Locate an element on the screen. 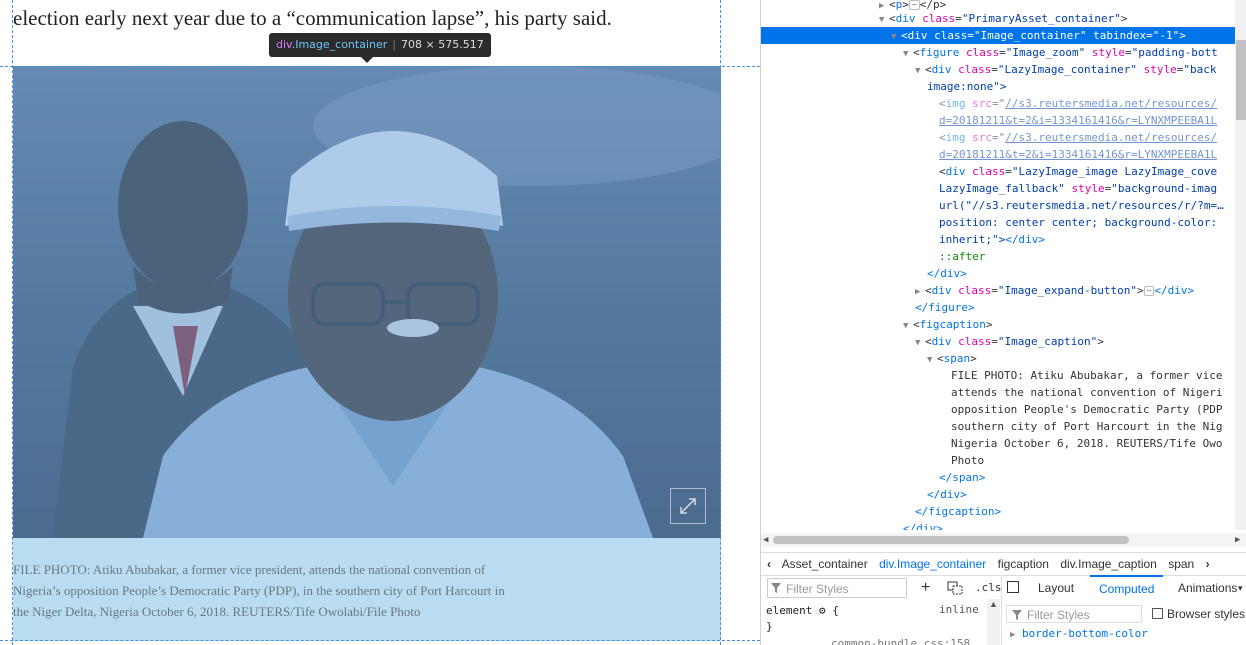  rule-brace-open: { is located at coordinates (835, 610).